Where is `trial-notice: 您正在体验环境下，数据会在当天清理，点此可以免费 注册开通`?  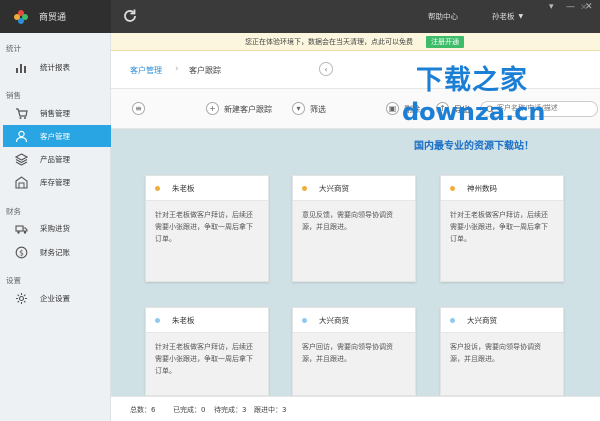 trial-notice: 您正在体验环境下，数据会在当天清理，点此可以免费 注册开通 is located at coordinates (355, 42).